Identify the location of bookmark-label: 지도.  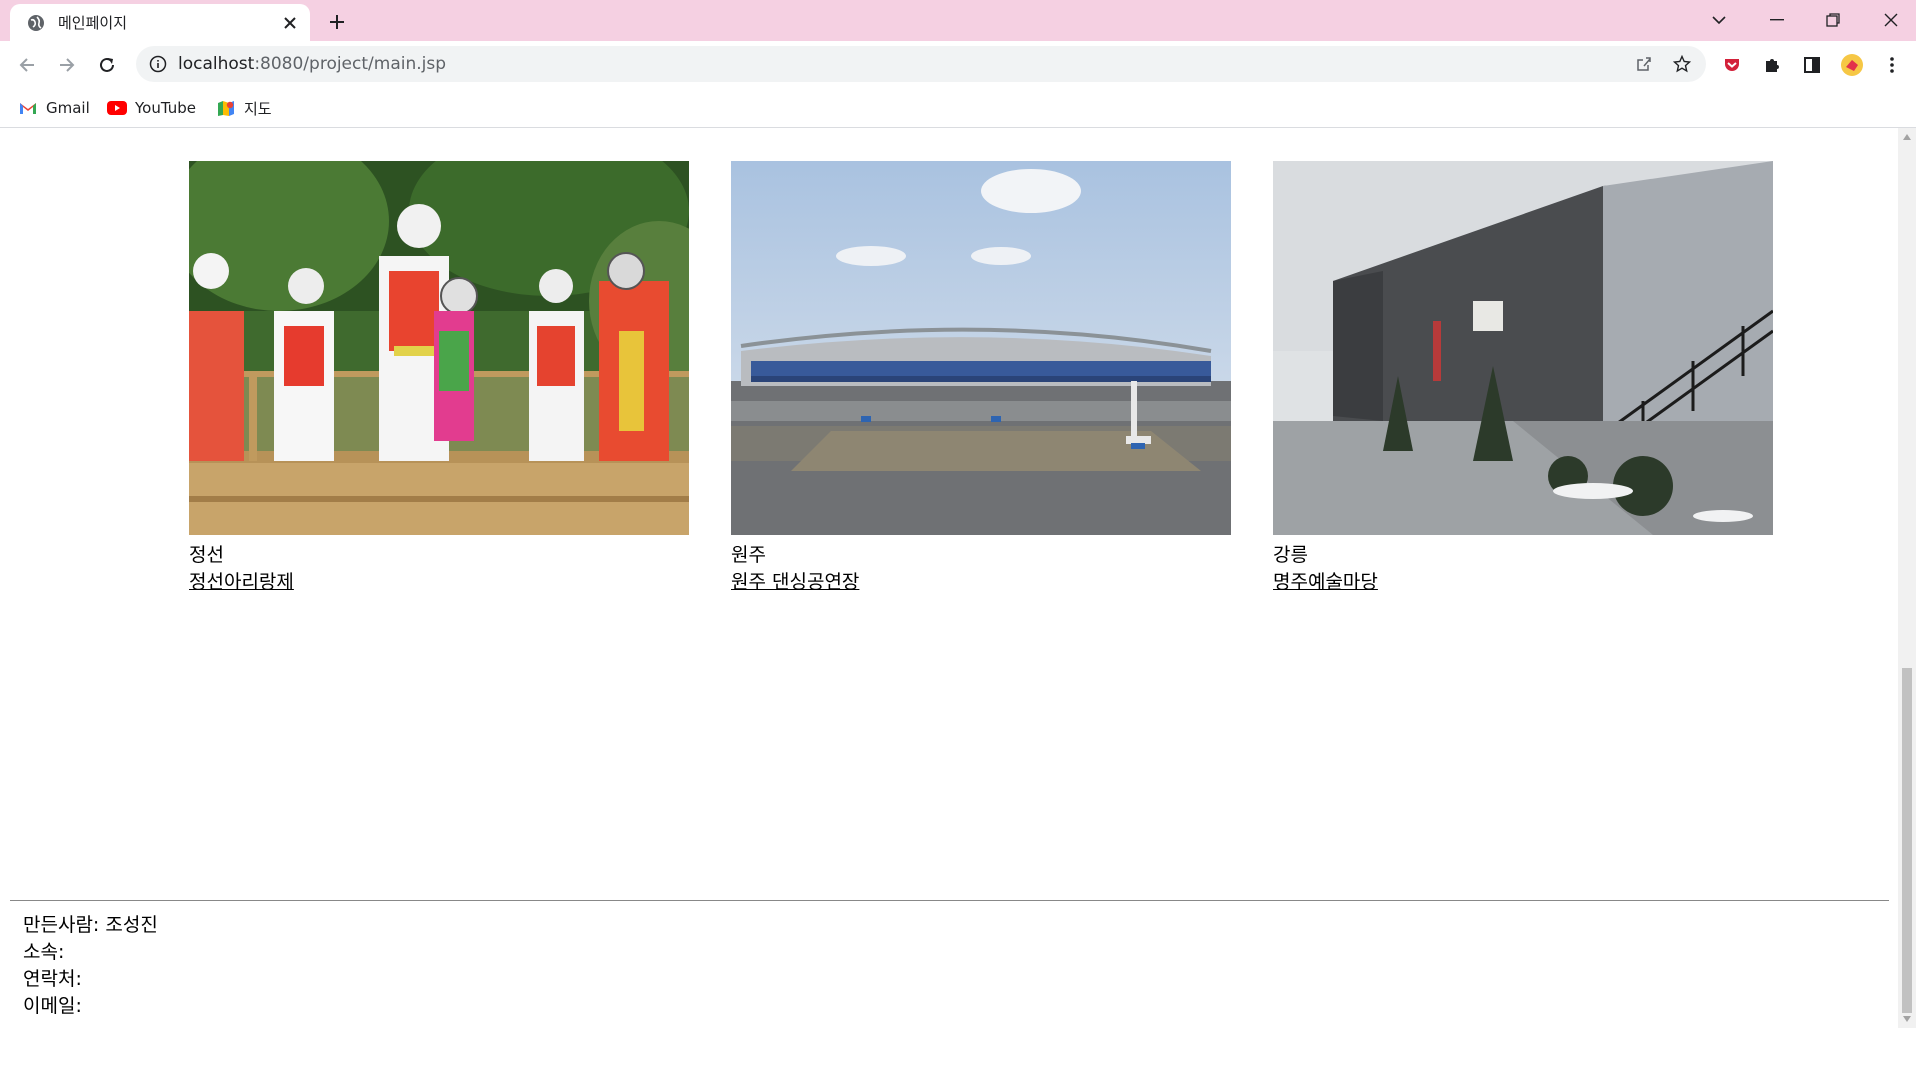
(258, 108).